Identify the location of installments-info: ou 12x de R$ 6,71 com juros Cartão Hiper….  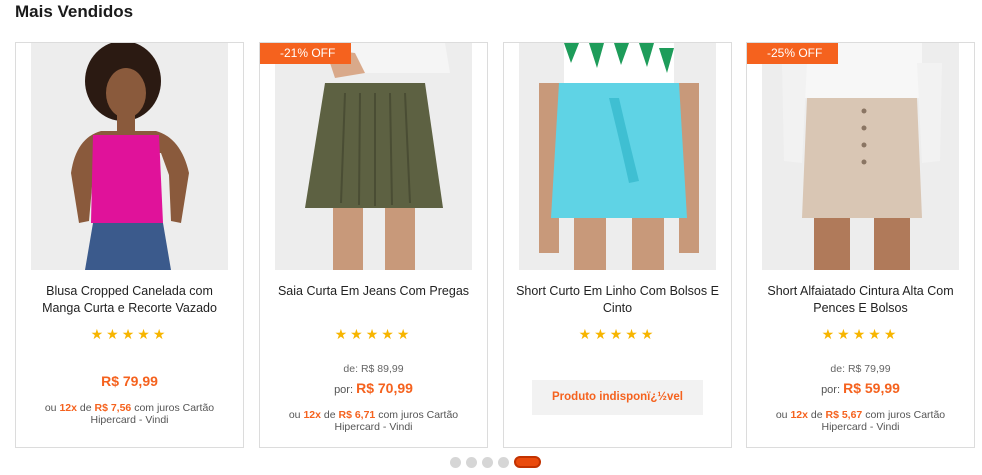
(373, 421).